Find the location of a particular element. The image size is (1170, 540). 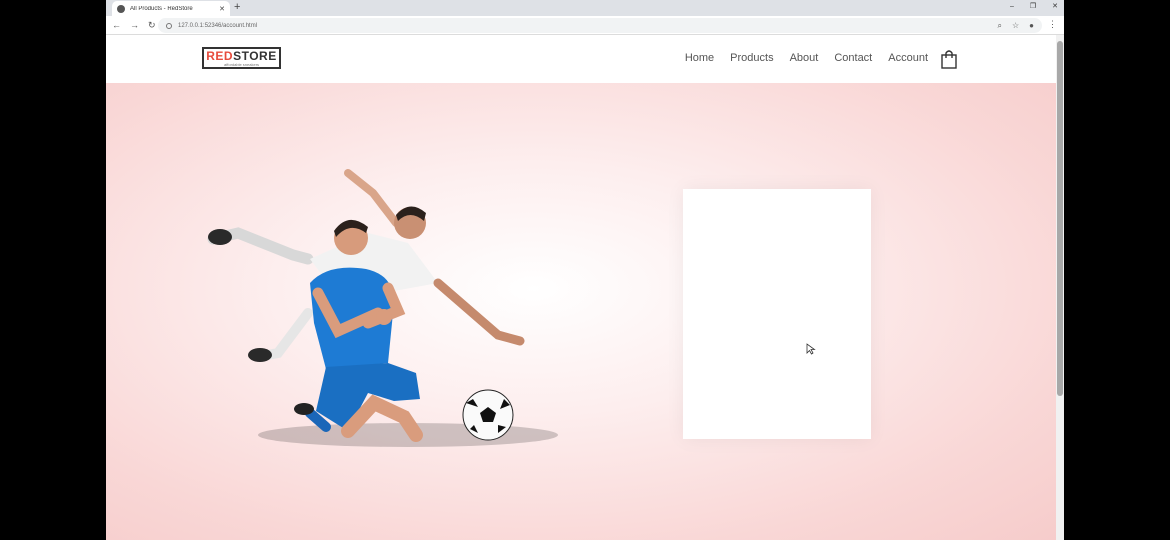

forward-icon: → is located at coordinates (134, 25).